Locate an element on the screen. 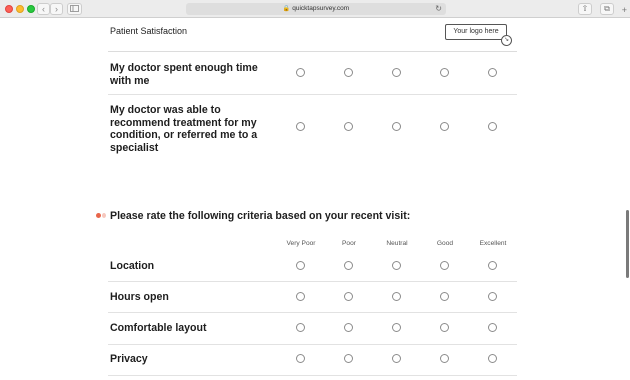  new-tab-icon: + is located at coordinates (624, 10).